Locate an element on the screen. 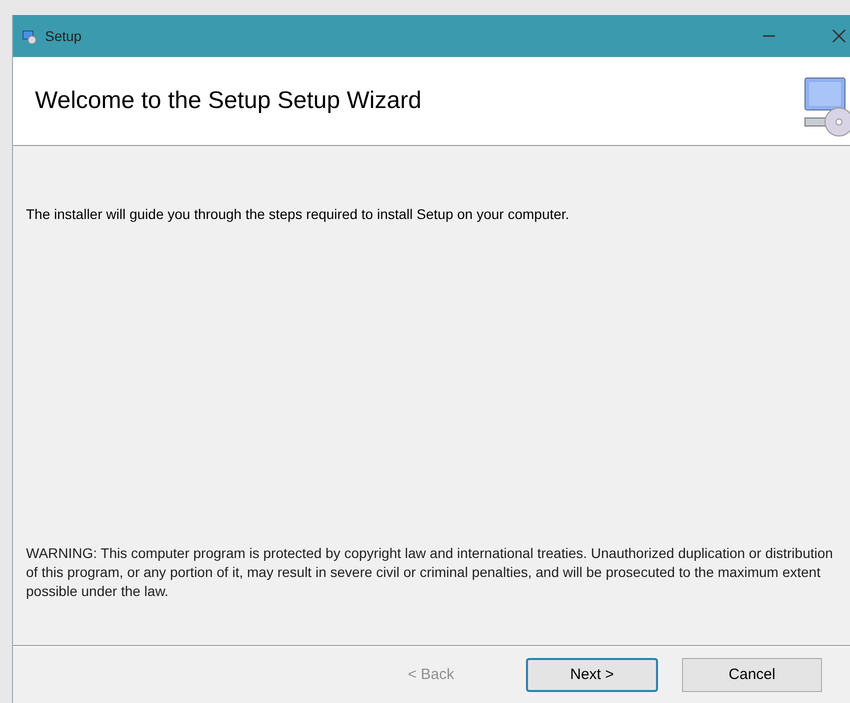 The height and width of the screenshot is (703, 850). copyright-warning: WARNING: This computer program is protected by copyright law and international treaties. Unauthorized duplication or distribution of this program, or any portion of it, may result in severe civil or criminal penalties, and will be prosecuted to the maximum extent possible under the law. is located at coordinates (430, 572).